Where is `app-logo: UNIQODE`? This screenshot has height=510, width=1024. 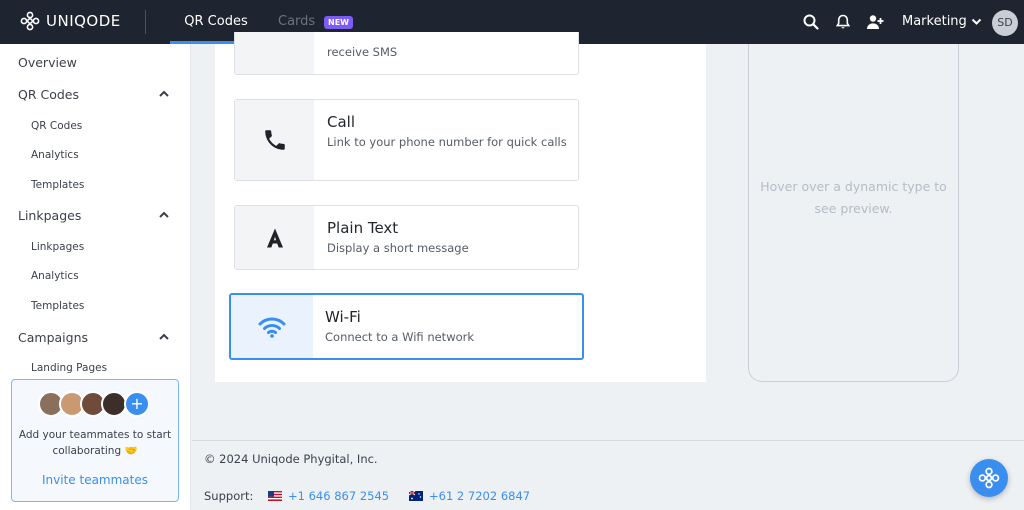
app-logo: UNIQODE is located at coordinates (70, 21).